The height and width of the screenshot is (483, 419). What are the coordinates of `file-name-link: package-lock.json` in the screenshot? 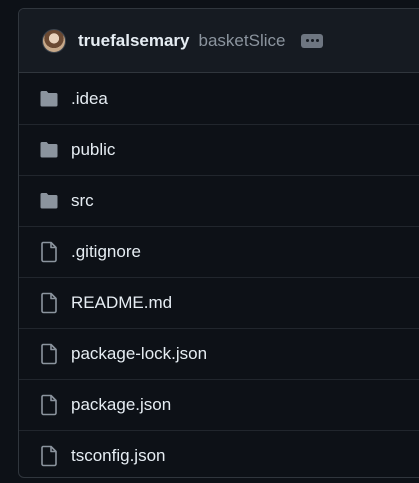 It's located at (139, 354).